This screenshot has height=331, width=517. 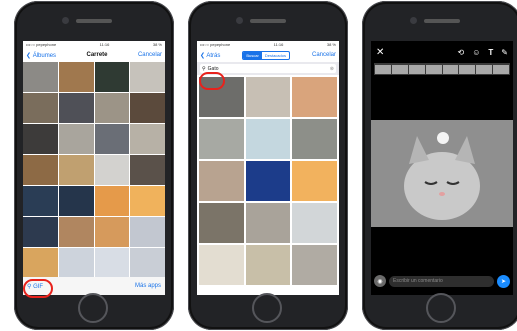 I want to click on page-title: Carrete, so click(x=97, y=55).